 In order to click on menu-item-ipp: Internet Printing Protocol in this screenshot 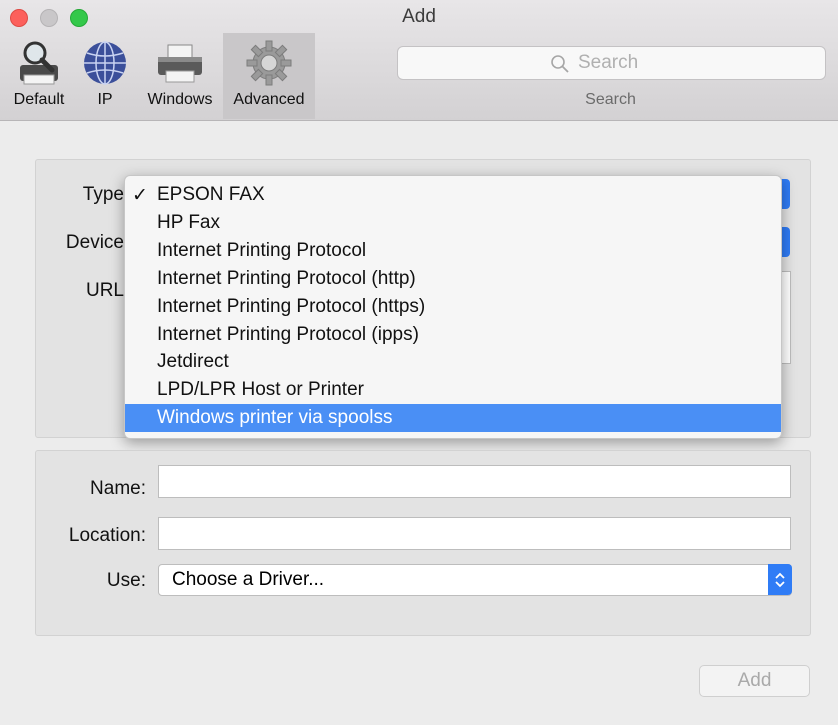, I will do `click(453, 251)`.